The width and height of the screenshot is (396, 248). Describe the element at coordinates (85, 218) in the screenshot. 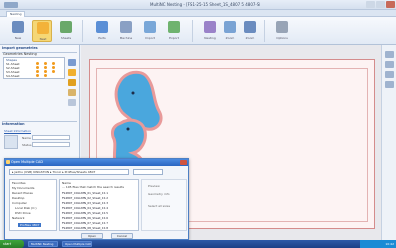

I see `file-row: FS4807_COLUMN_06_Sheet_1S 6` at that location.